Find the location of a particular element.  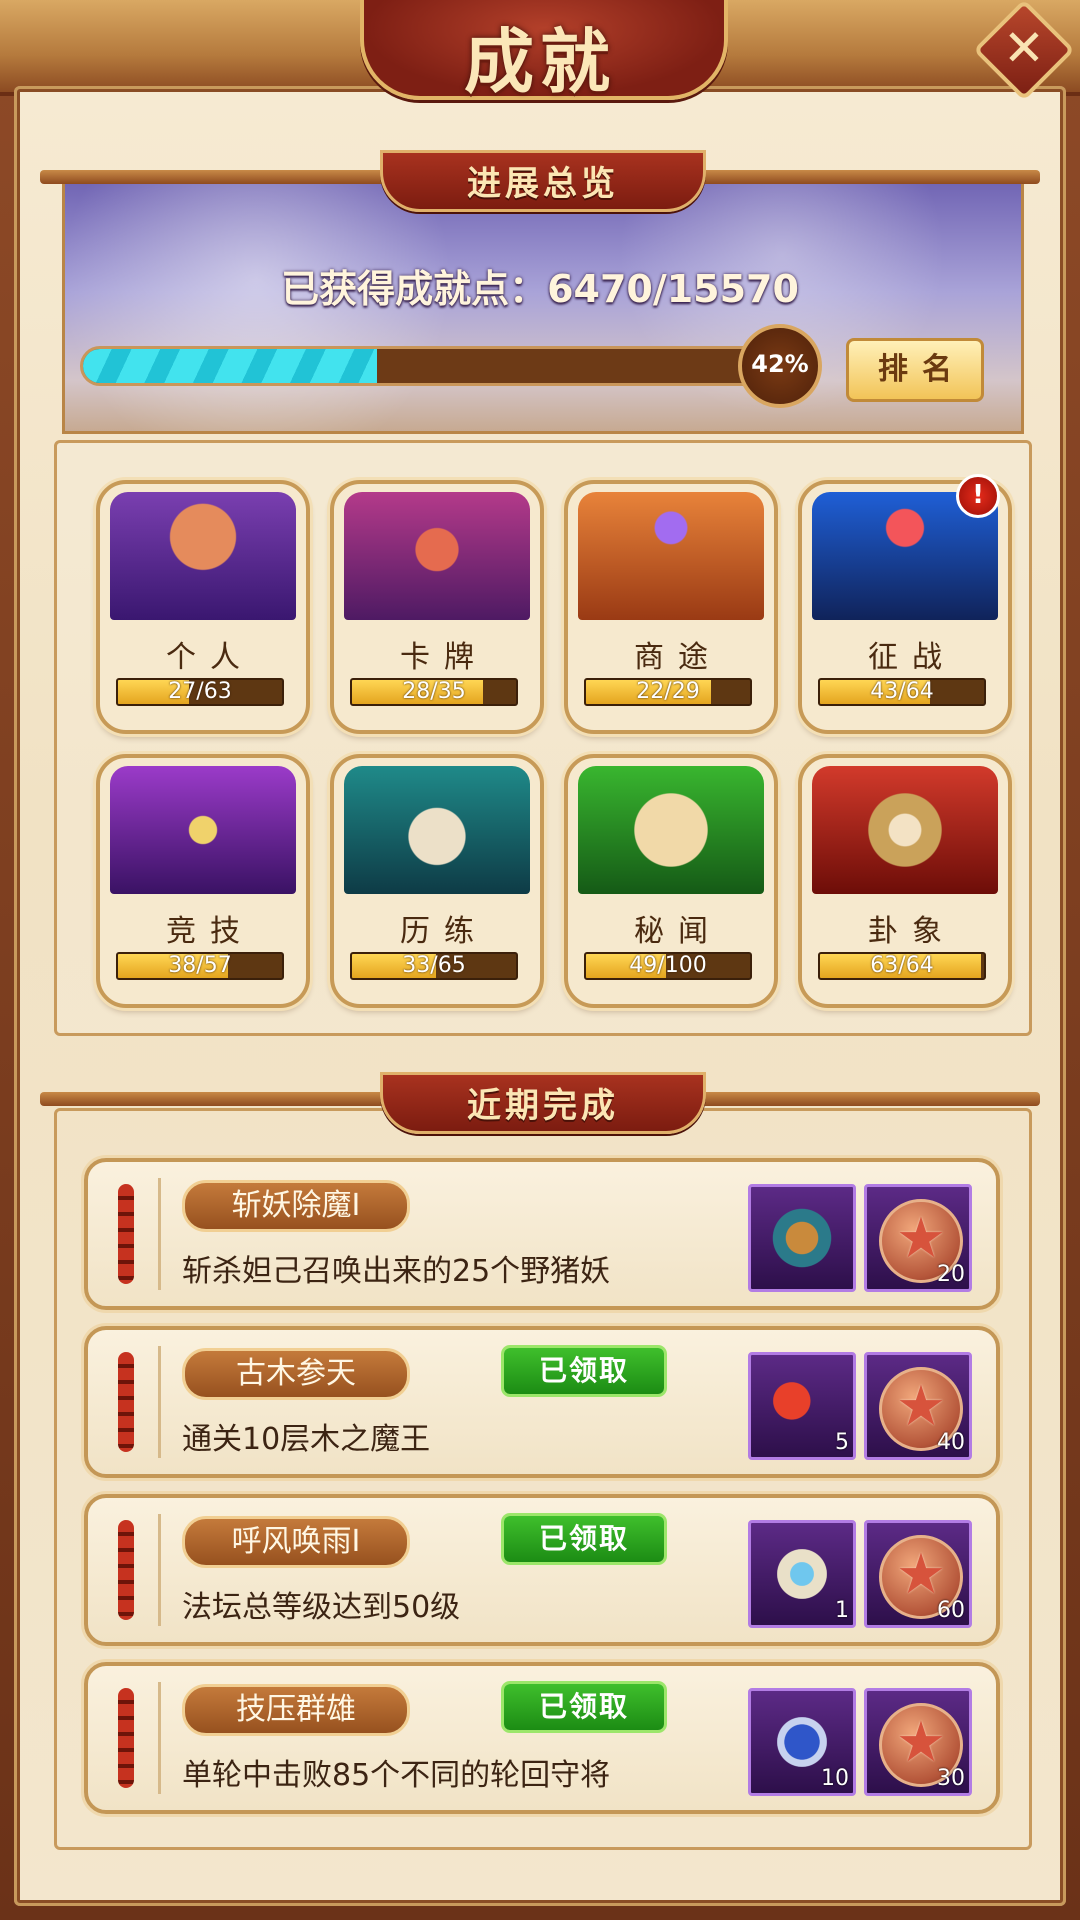

achievement-row: 斩妖除魔I 斩杀妲己召唤出来的25个野猪妖 20 is located at coordinates (542, 1234).